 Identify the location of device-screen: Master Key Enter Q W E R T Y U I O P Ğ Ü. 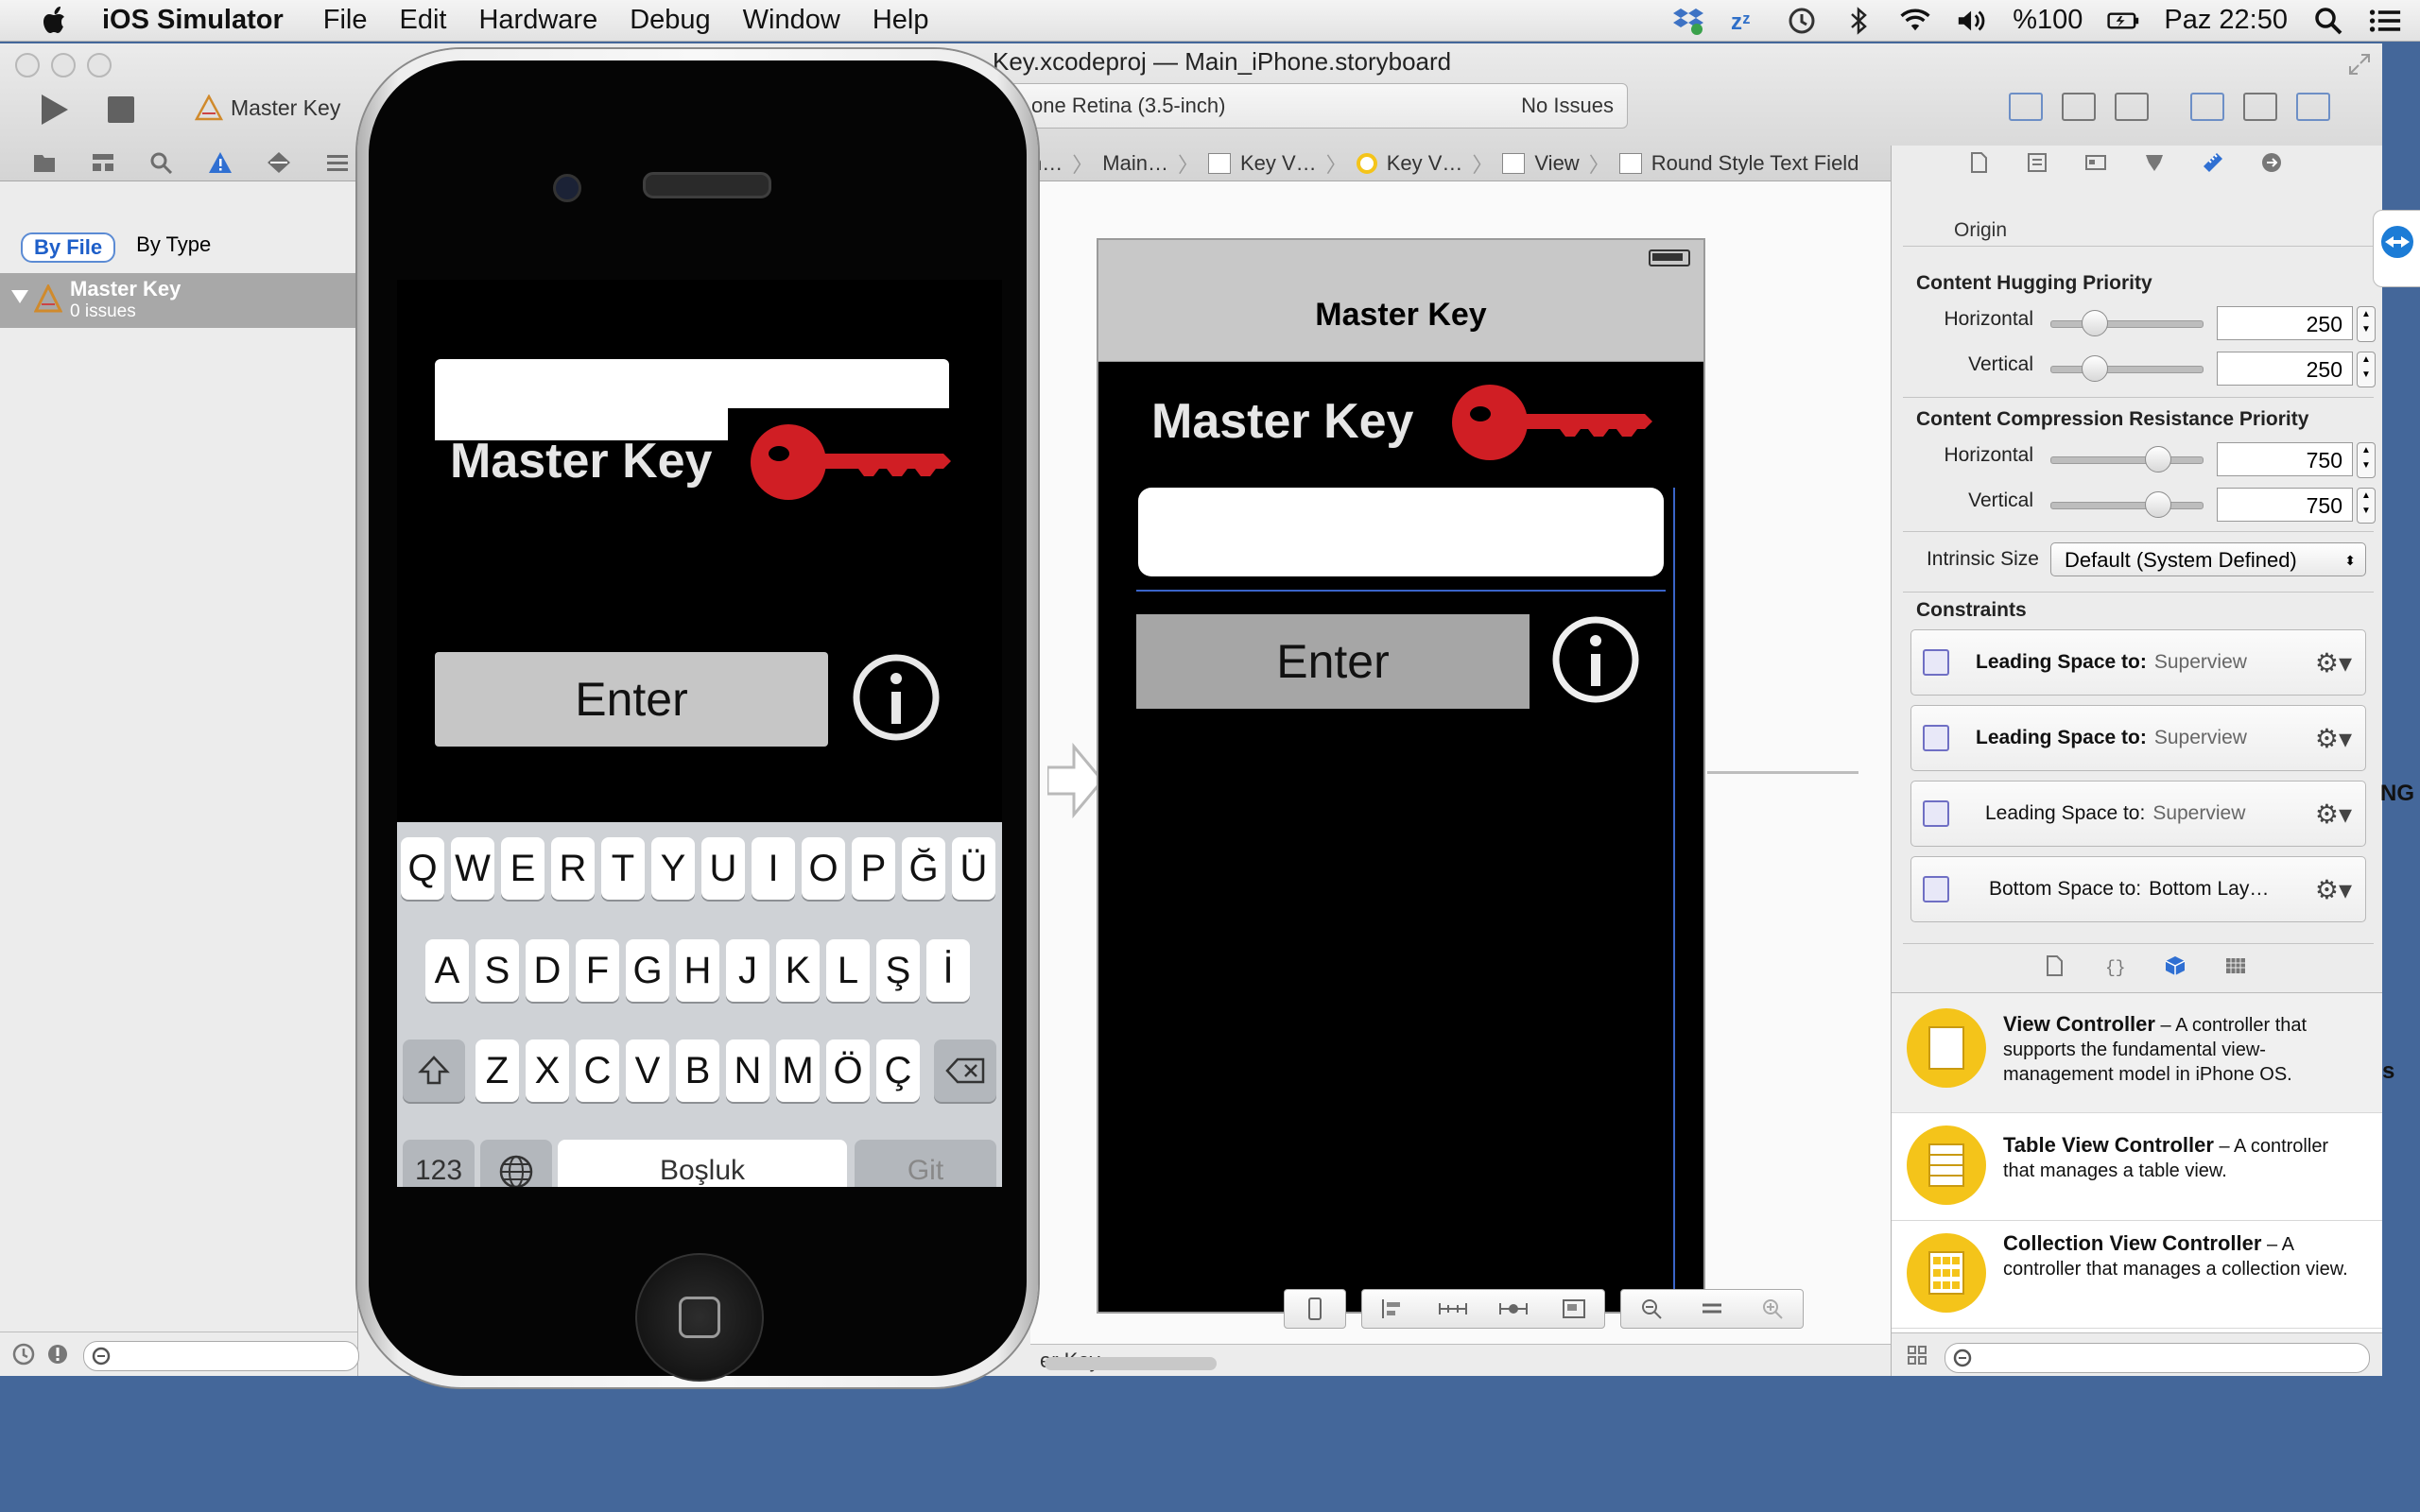
(699, 733).